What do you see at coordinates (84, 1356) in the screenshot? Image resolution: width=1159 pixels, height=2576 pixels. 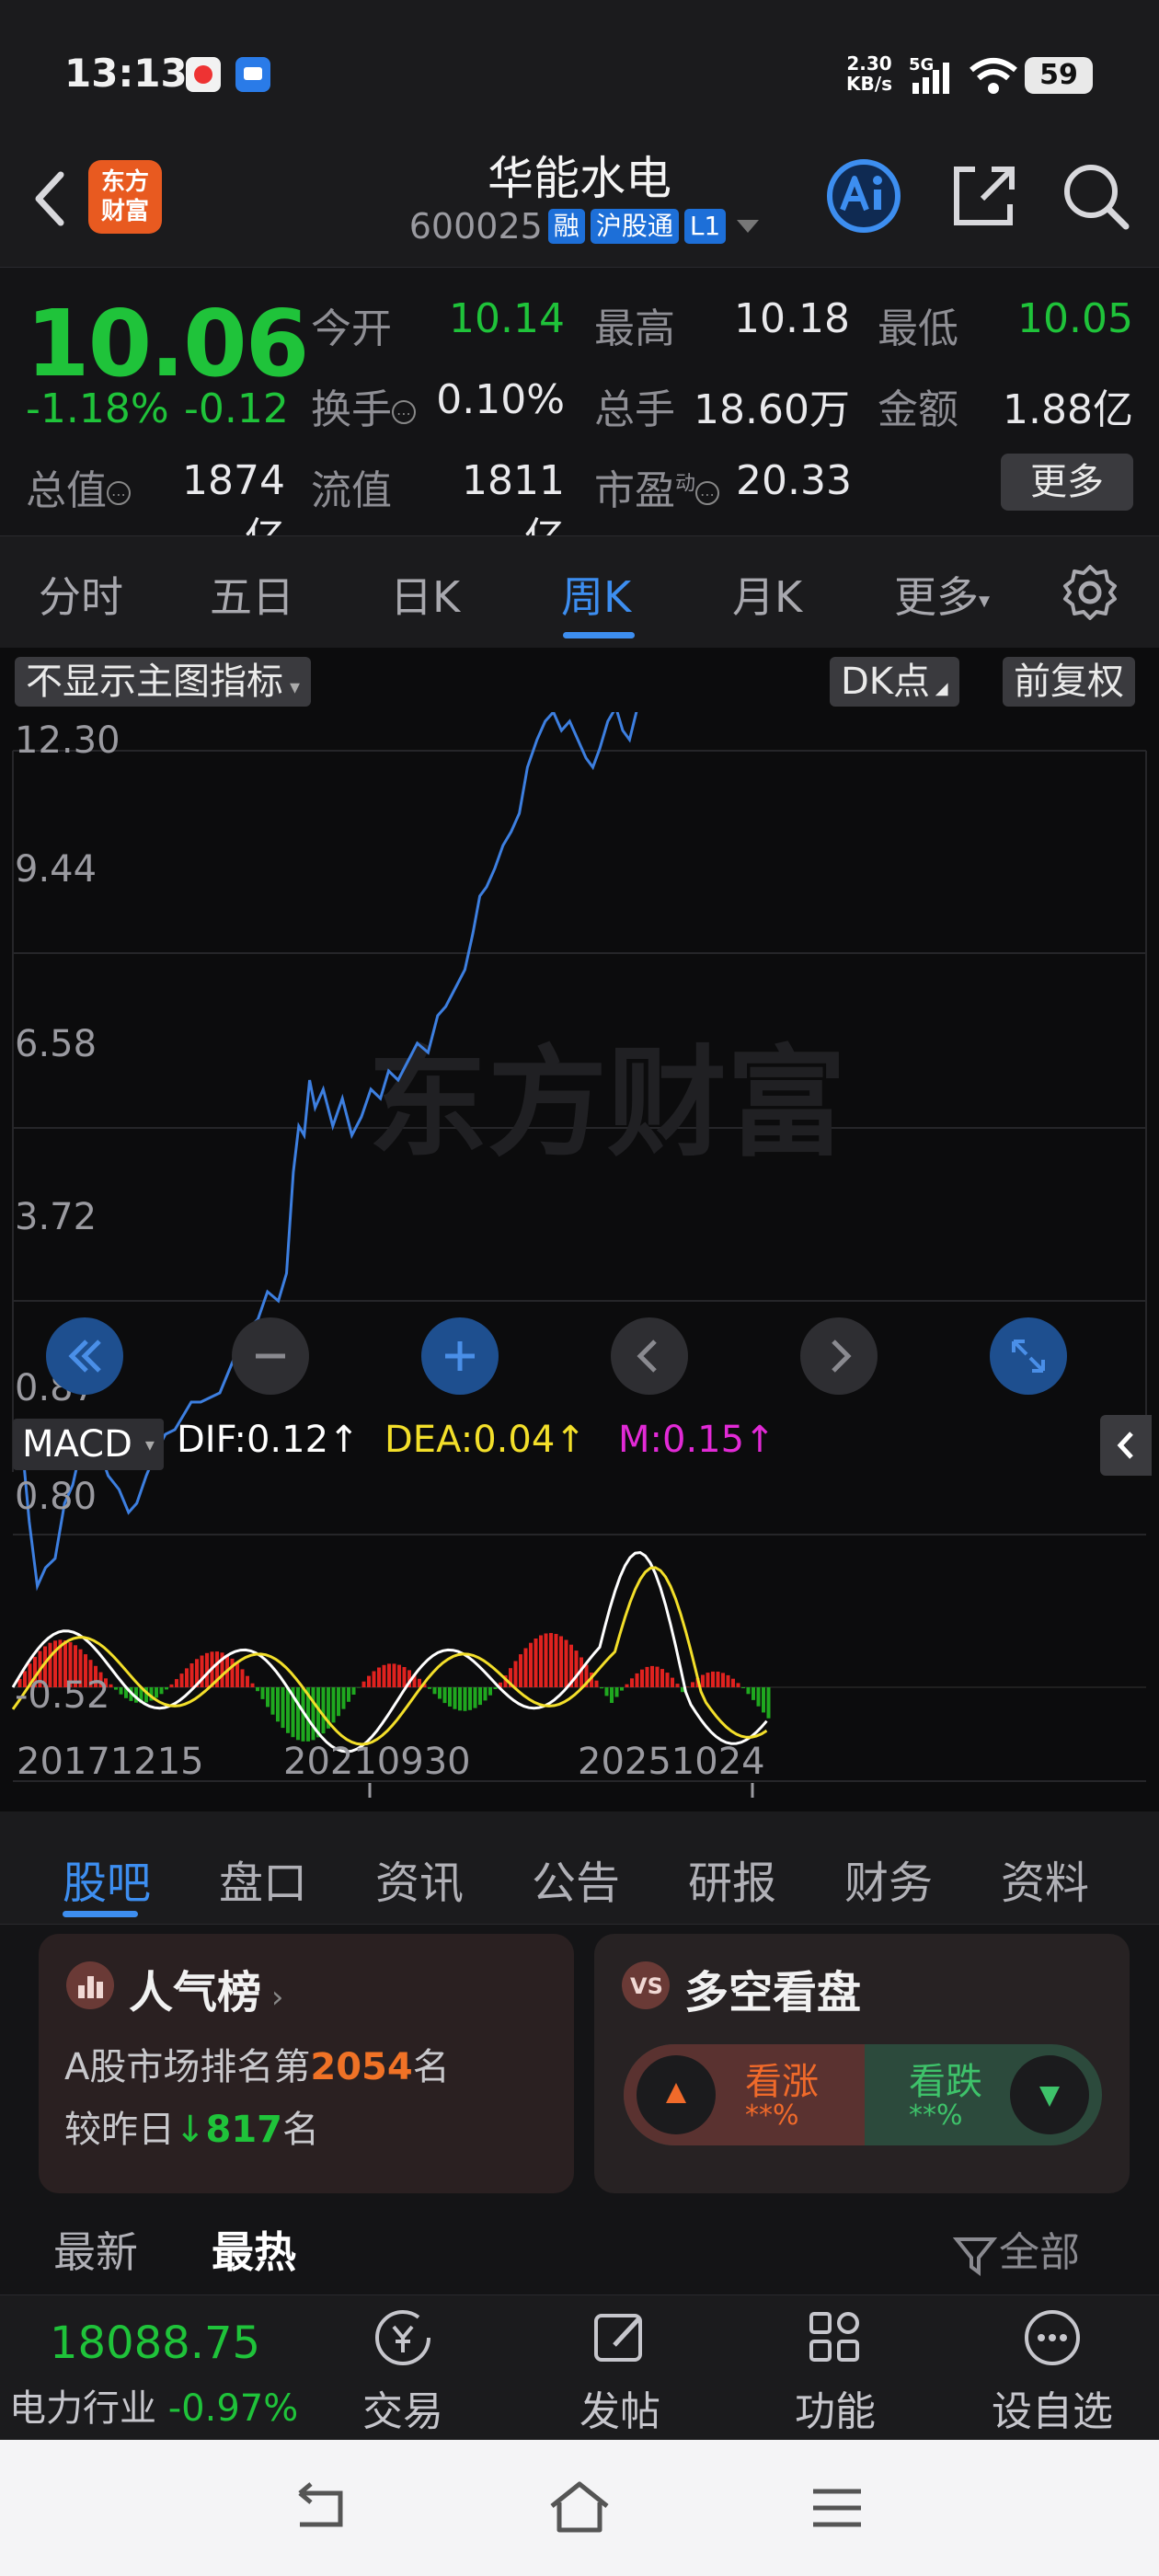 I see `rewind-button` at bounding box center [84, 1356].